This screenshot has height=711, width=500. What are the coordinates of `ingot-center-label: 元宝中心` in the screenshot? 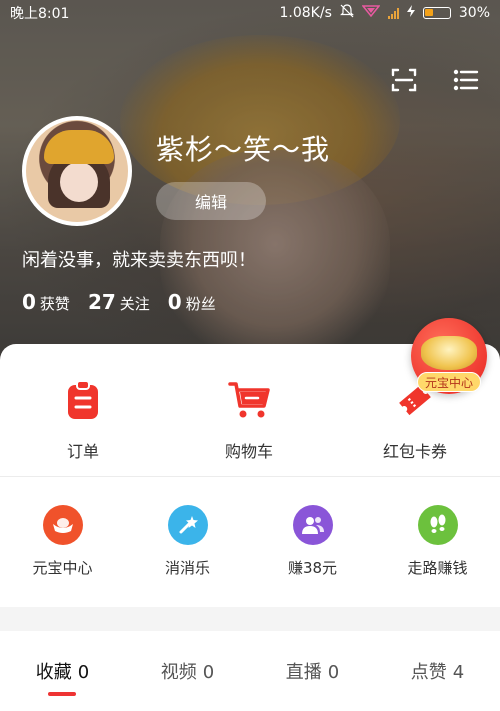 It's located at (62, 568).